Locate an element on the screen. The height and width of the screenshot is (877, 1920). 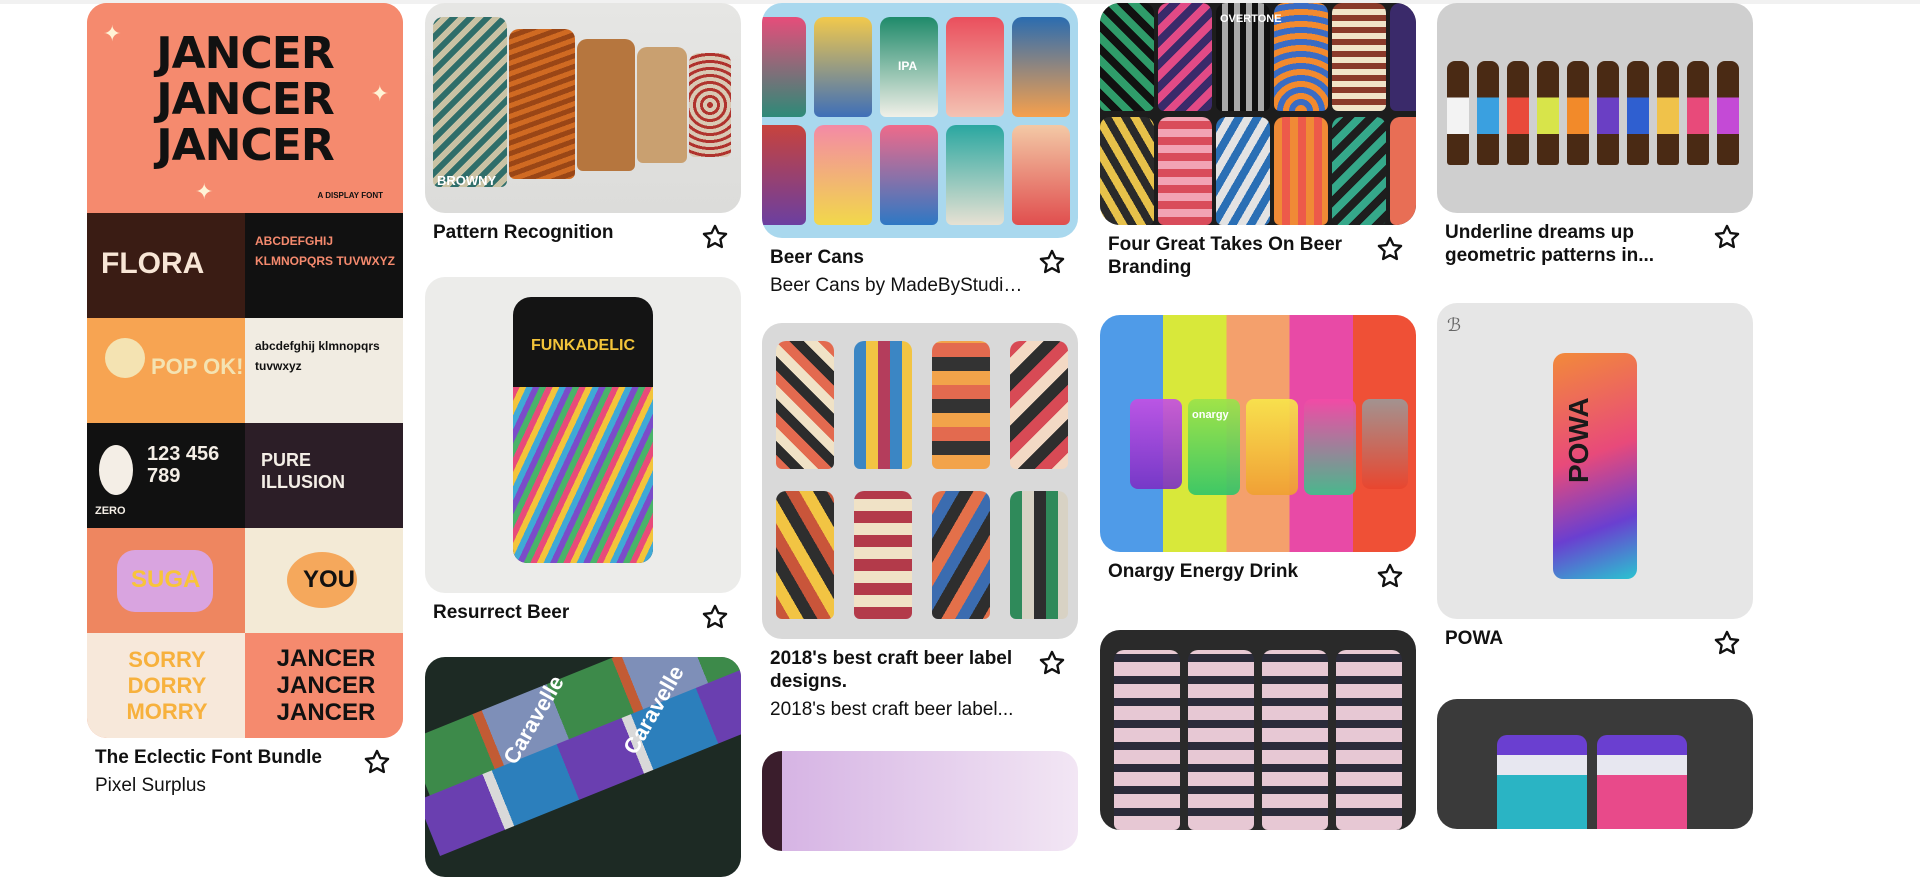
pin-title: Resurrect Beer is located at coordinates (562, 612).